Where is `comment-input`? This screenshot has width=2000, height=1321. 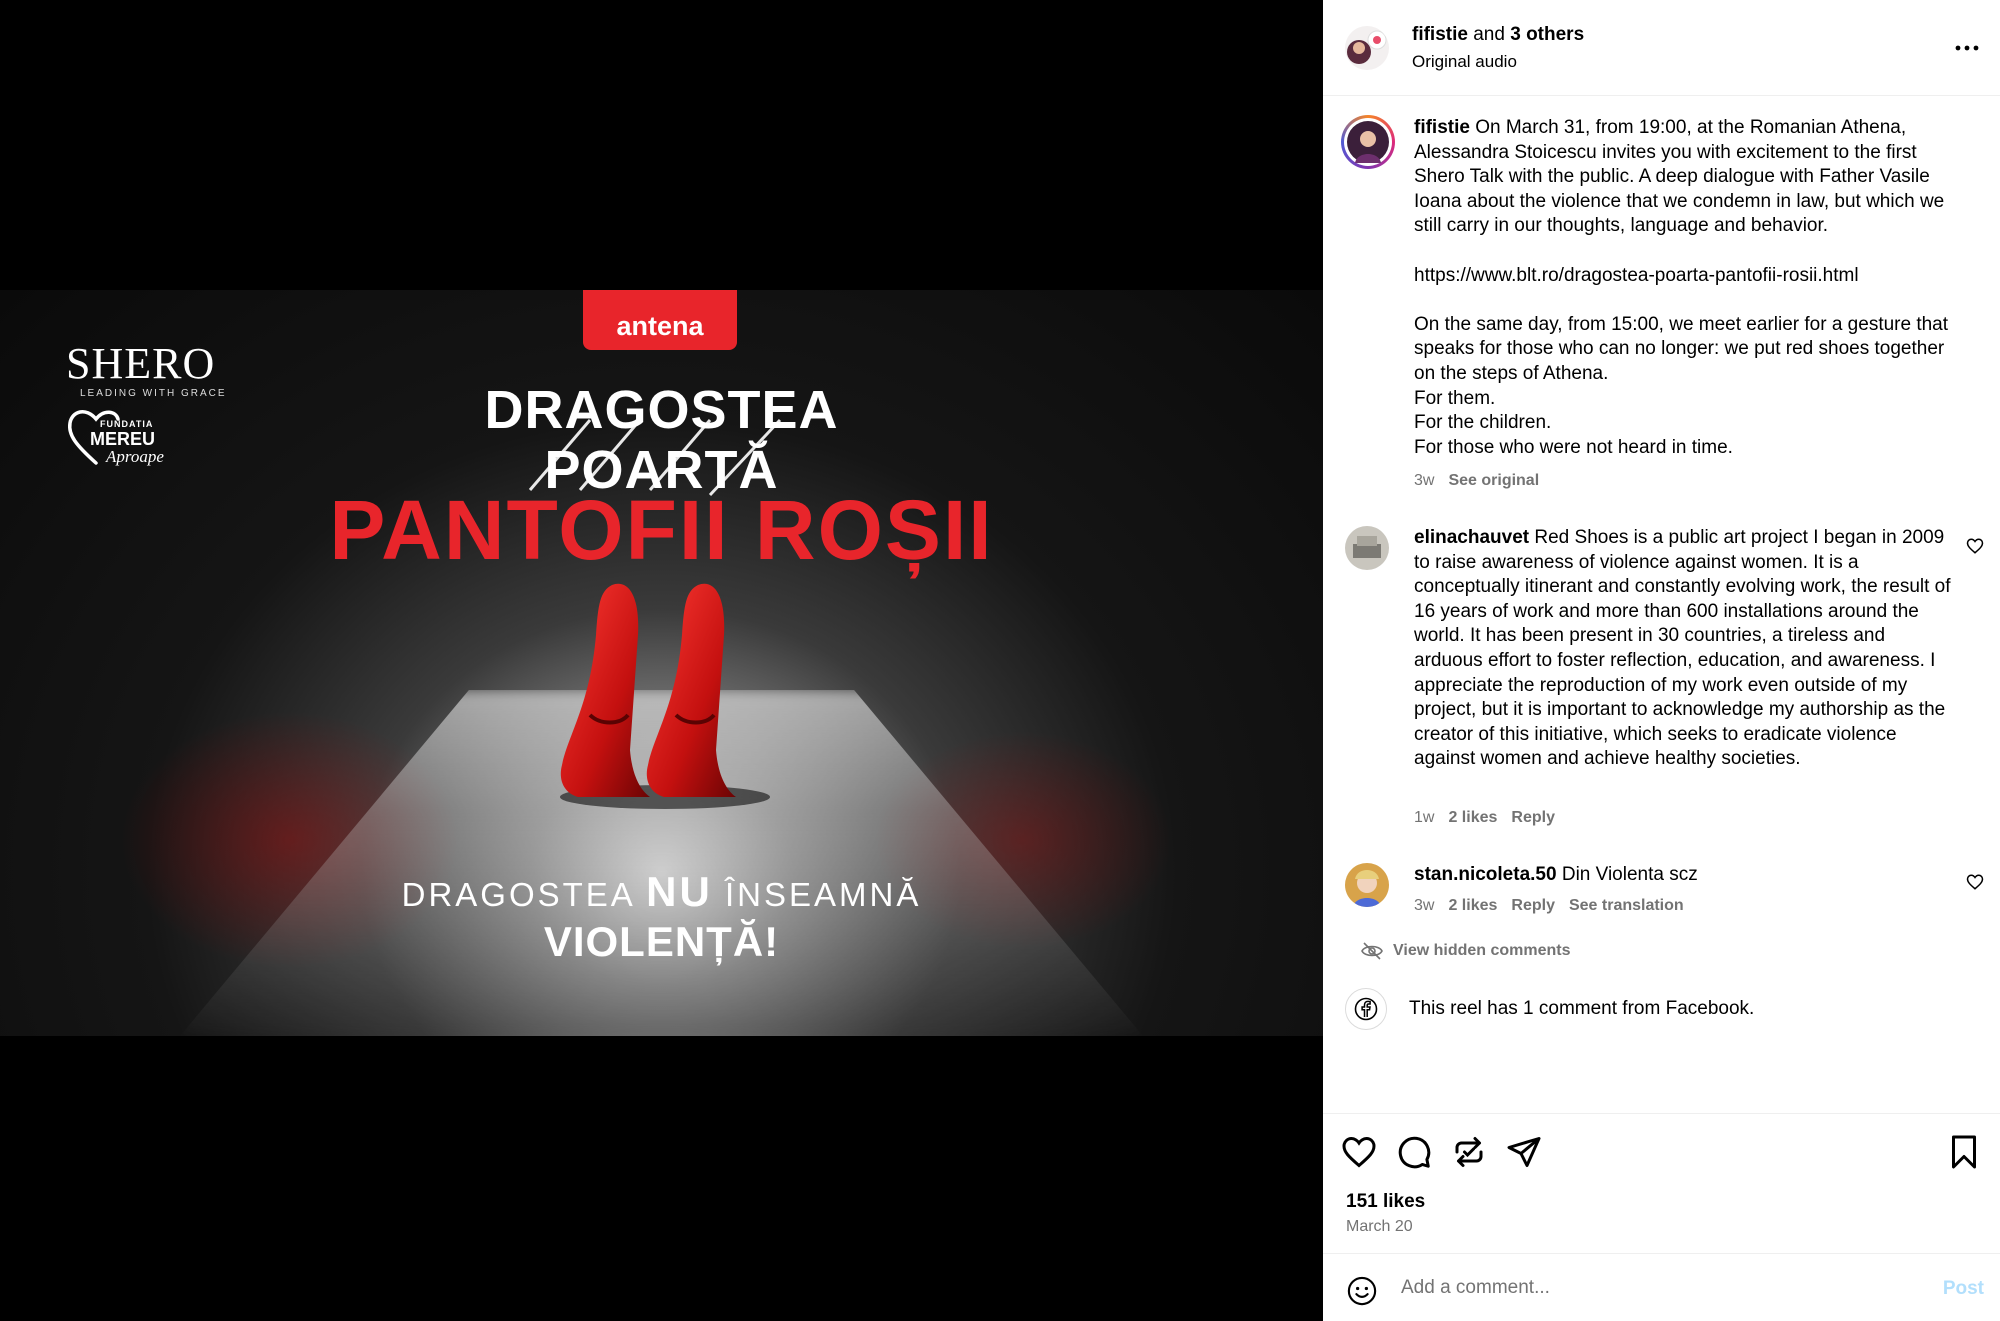 comment-input is located at coordinates (1641, 1288).